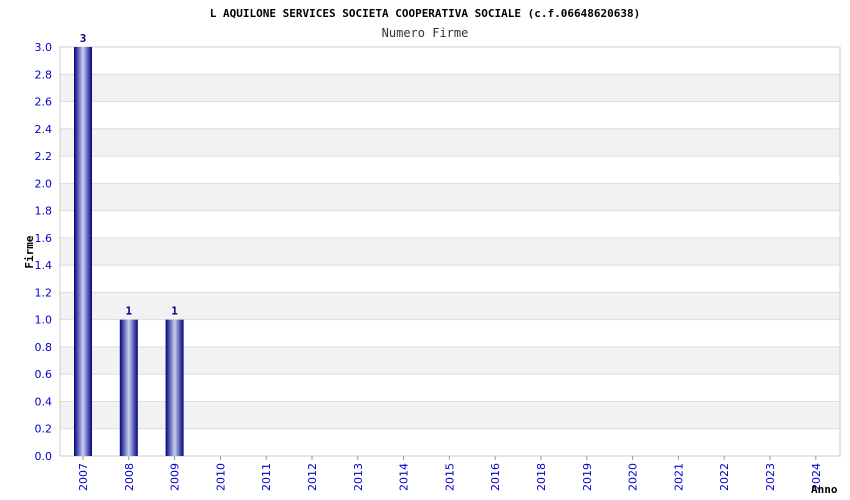  What do you see at coordinates (44, 374) in the screenshot?
I see `y-tick-label: 0.6` at bounding box center [44, 374].